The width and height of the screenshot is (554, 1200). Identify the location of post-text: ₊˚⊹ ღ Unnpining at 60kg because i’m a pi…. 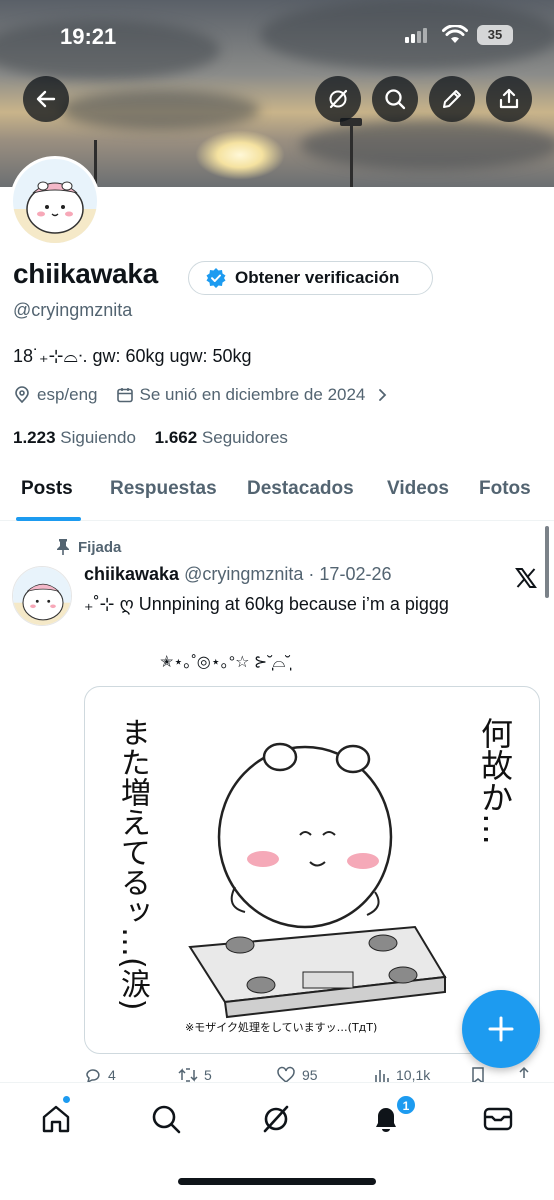
(266, 604).